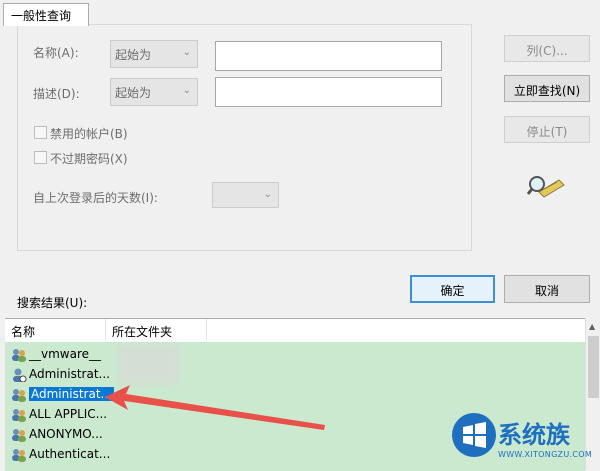 The width and height of the screenshot is (600, 471). Describe the element at coordinates (546, 187) in the screenshot. I see `search-icon` at that location.